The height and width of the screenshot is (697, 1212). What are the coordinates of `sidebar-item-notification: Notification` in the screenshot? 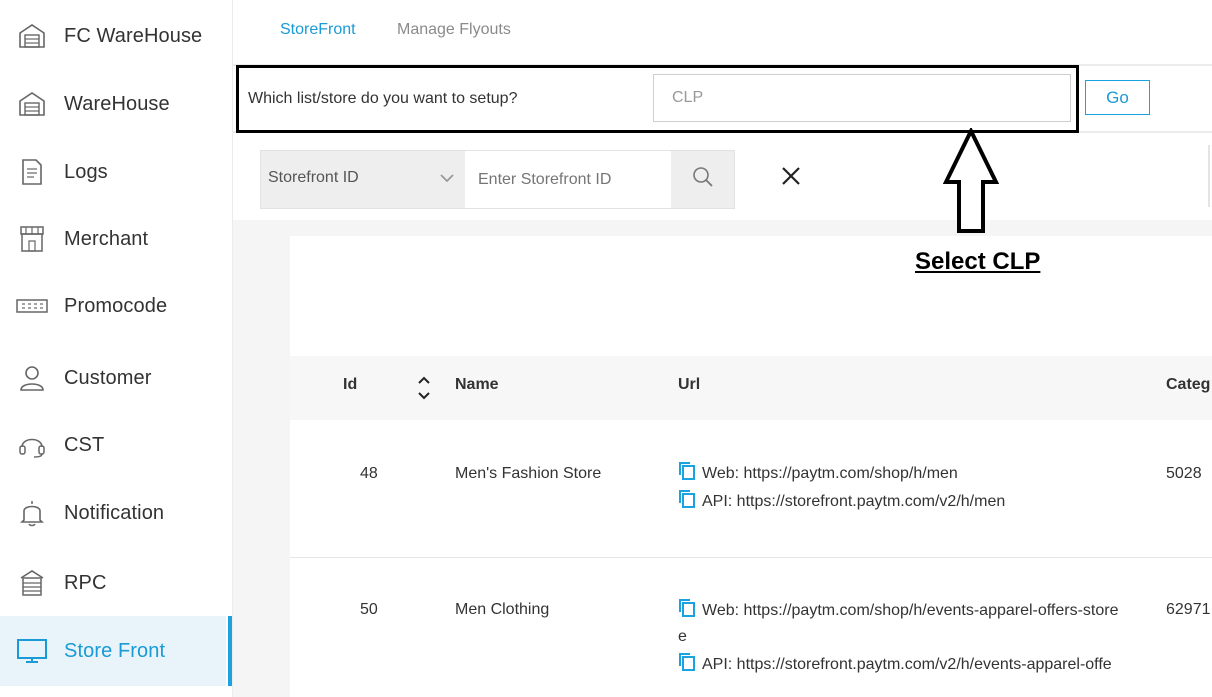 It's located at (113, 513).